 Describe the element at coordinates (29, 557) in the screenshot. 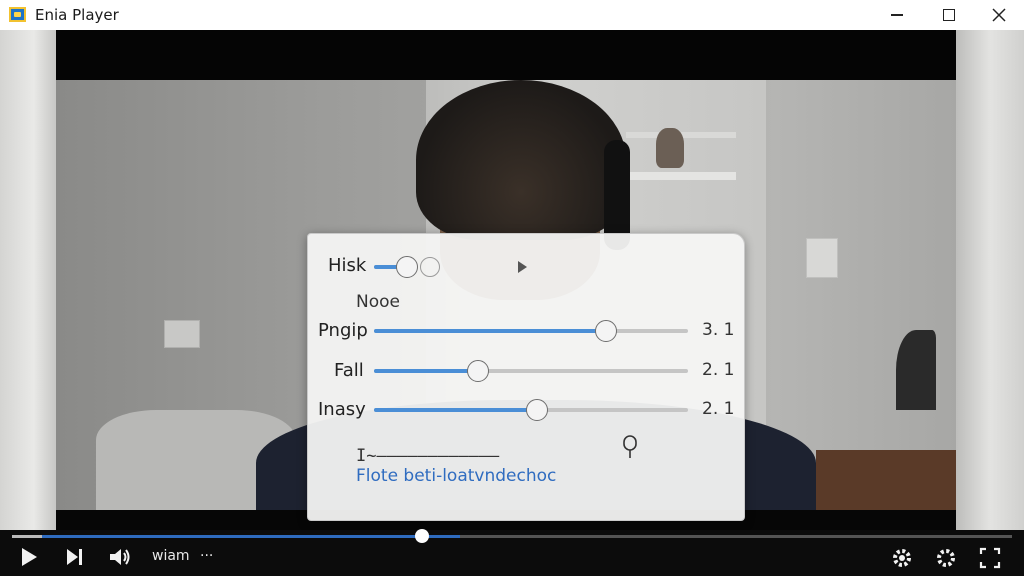

I see `play-icon` at that location.